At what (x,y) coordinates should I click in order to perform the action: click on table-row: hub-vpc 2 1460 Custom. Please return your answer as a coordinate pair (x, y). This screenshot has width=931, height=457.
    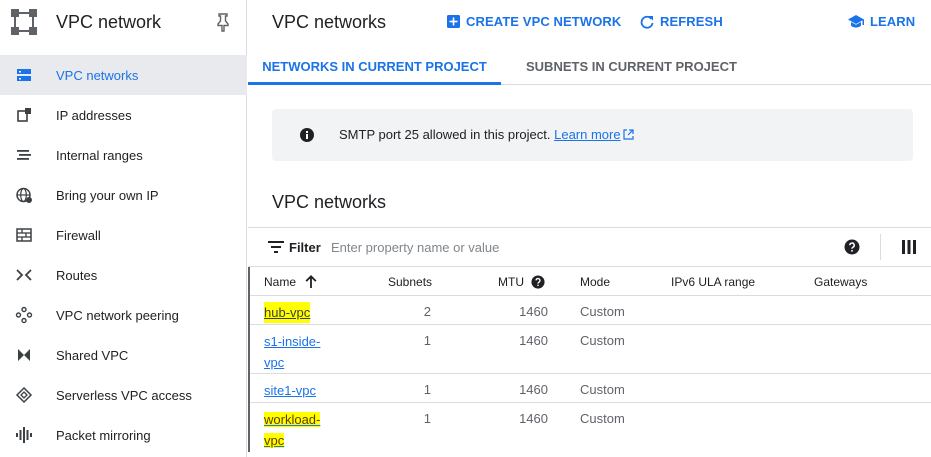
    Looking at the image, I should click on (590, 310).